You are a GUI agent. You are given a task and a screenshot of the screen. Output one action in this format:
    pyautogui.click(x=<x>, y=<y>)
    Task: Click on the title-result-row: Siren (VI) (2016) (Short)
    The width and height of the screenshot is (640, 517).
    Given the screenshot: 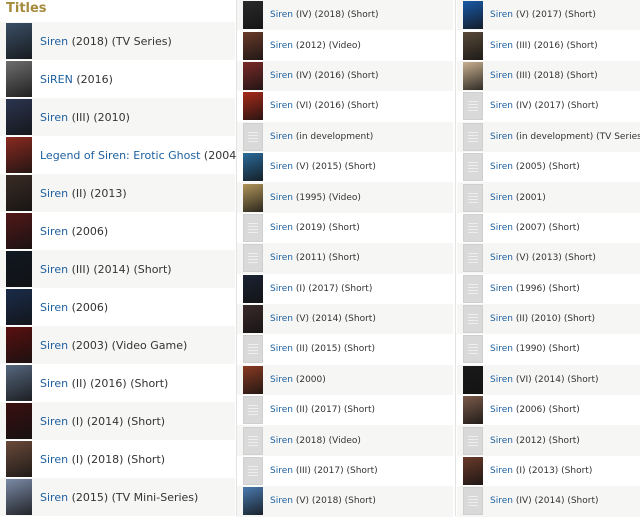 What is the action you would take?
    pyautogui.click(x=345, y=106)
    